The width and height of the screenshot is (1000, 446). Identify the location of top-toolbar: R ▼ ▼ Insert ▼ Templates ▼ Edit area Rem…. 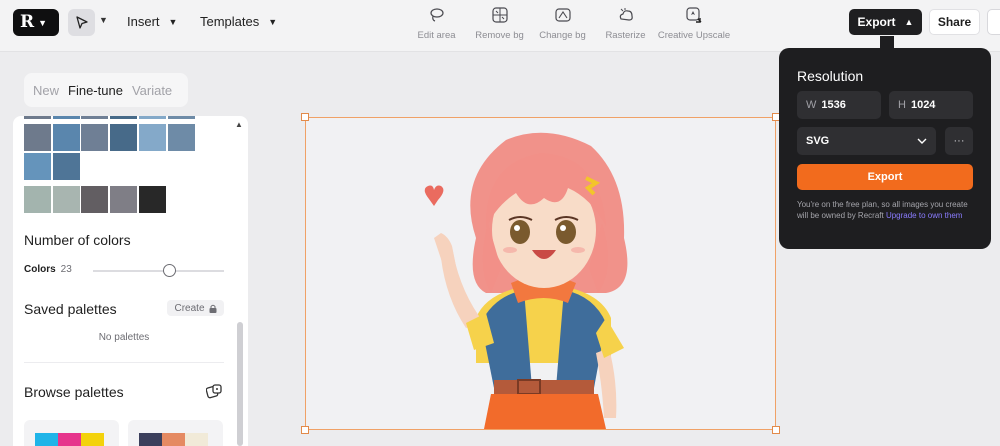
(500, 26).